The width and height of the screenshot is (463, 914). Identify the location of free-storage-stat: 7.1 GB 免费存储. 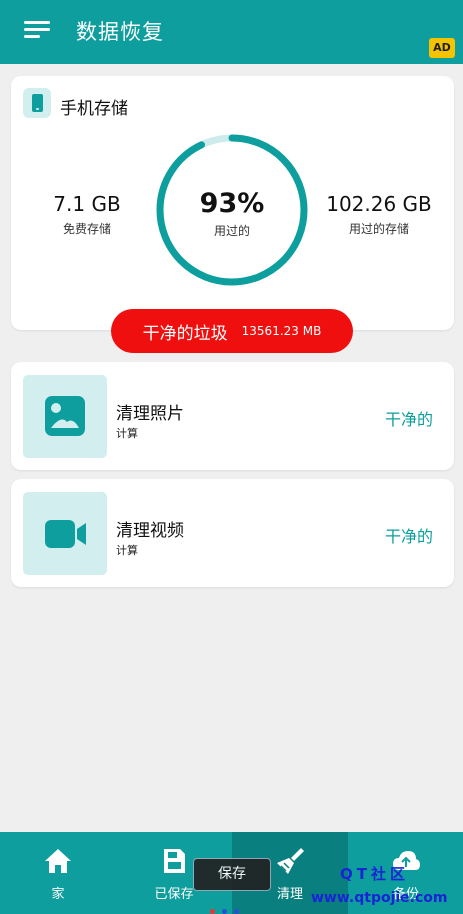
(87, 214).